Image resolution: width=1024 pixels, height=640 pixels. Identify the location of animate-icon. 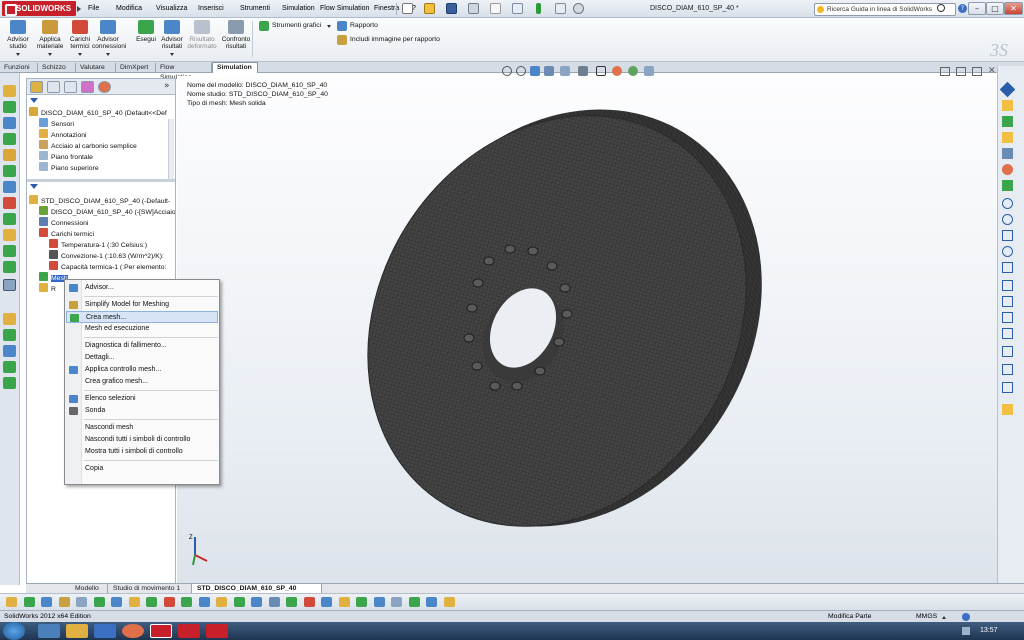
(9, 335).